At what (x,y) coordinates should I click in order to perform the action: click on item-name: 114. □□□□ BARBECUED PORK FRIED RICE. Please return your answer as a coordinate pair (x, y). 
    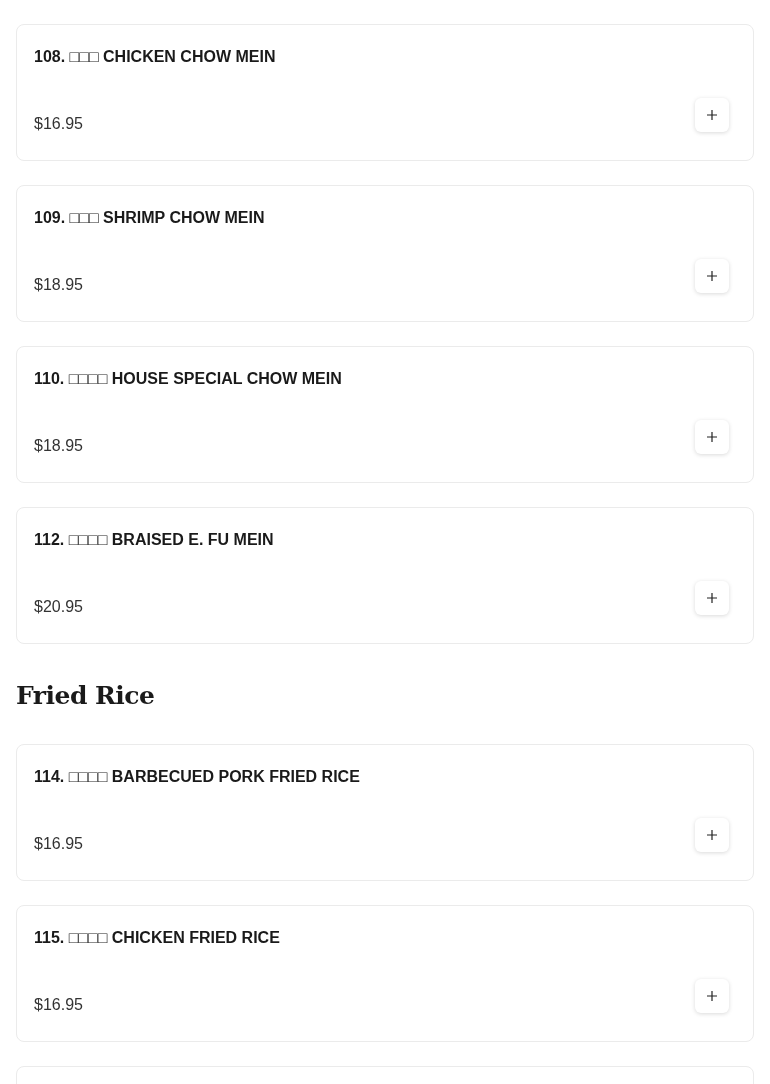
    Looking at the image, I should click on (197, 777).